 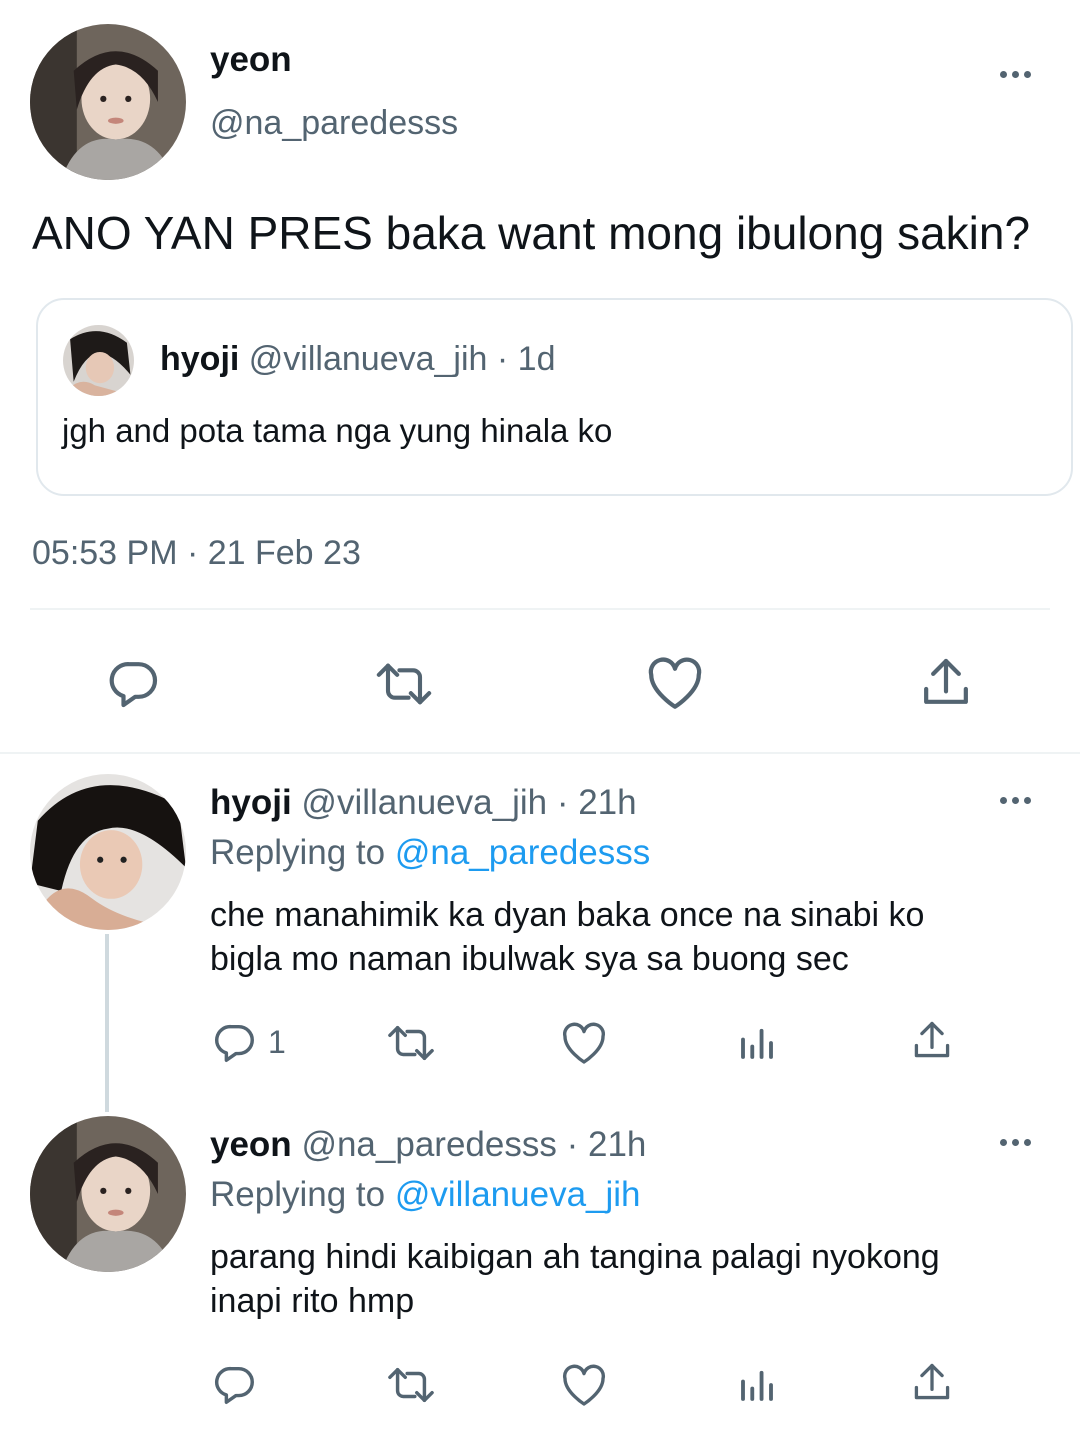 I want to click on replying-to-link: @villanueva_jih, so click(x=518, y=1194).